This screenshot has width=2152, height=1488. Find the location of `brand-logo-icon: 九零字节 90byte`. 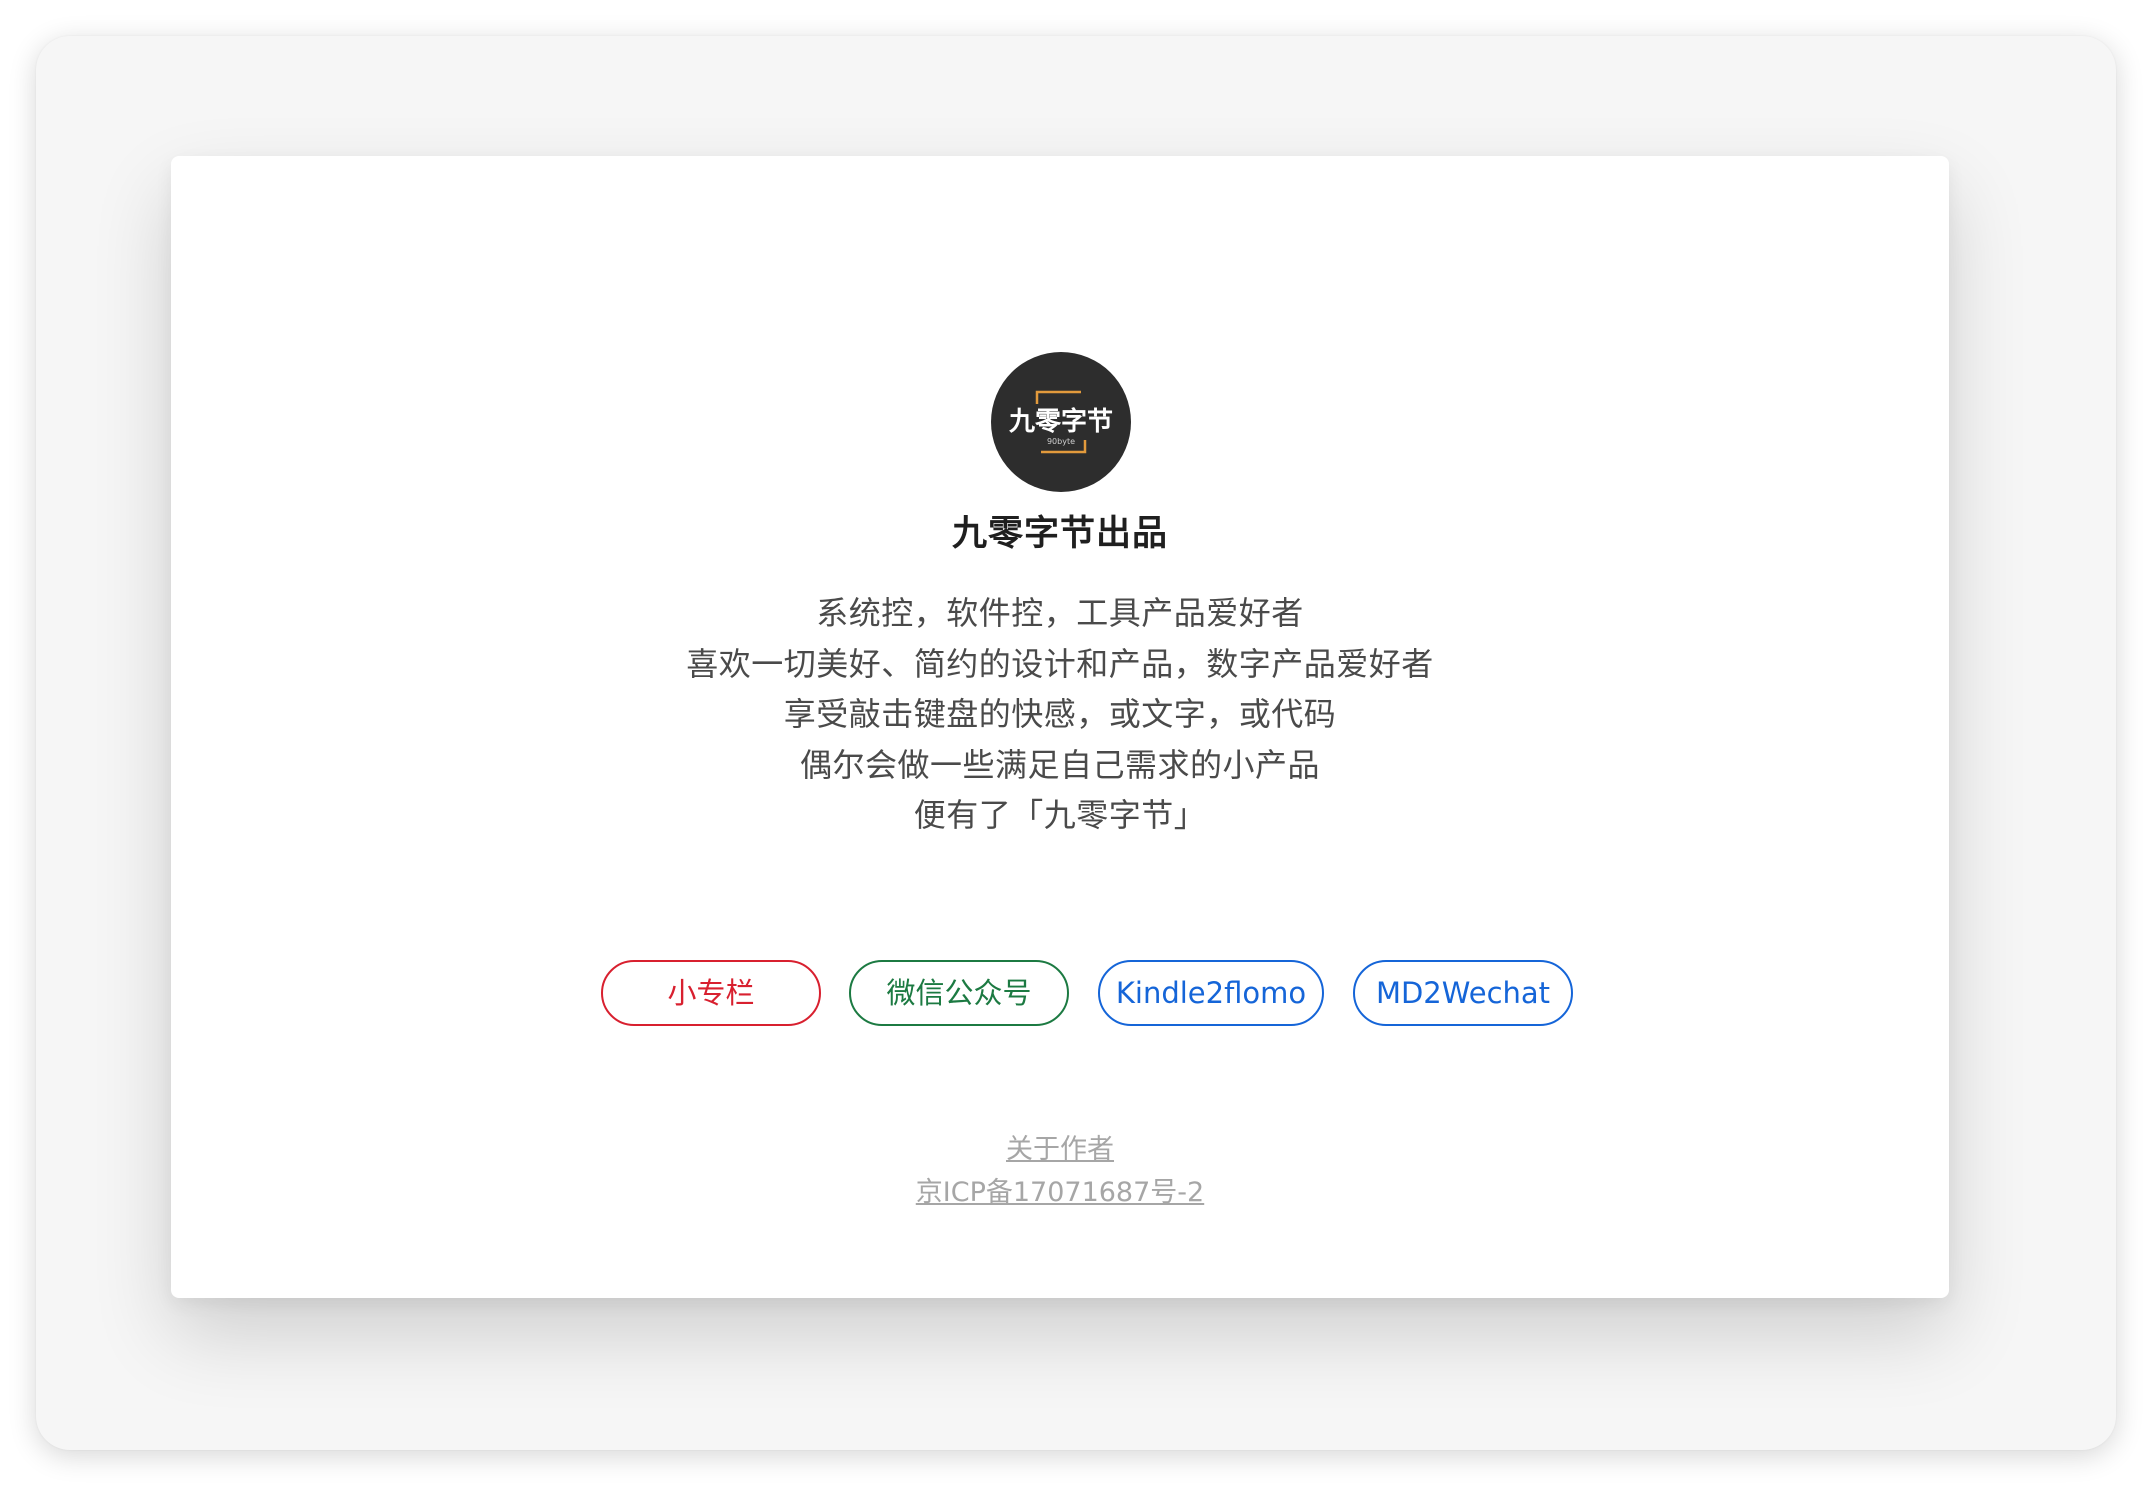

brand-logo-icon: 九零字节 90byte is located at coordinates (1060, 422).